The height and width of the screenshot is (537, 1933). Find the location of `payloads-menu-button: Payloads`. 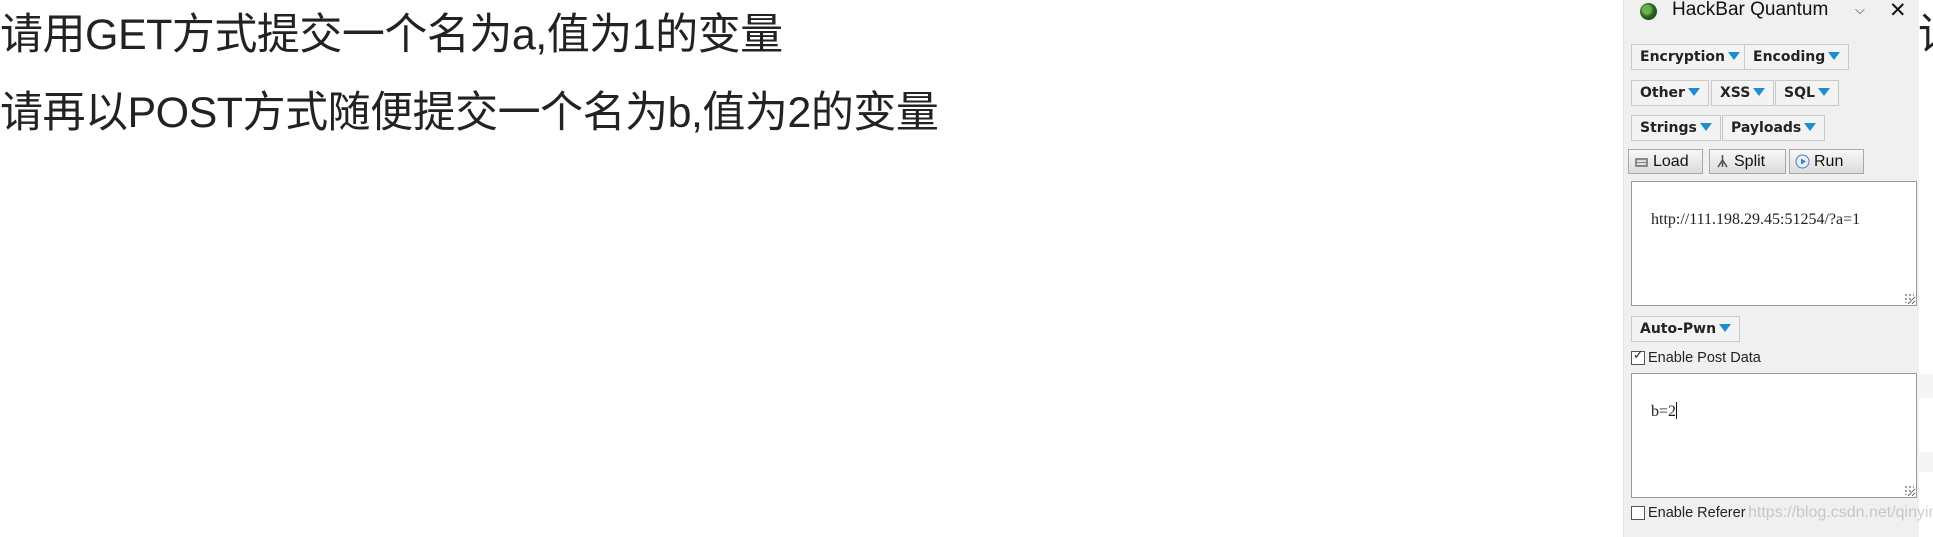

payloads-menu-button: Payloads is located at coordinates (1774, 128).